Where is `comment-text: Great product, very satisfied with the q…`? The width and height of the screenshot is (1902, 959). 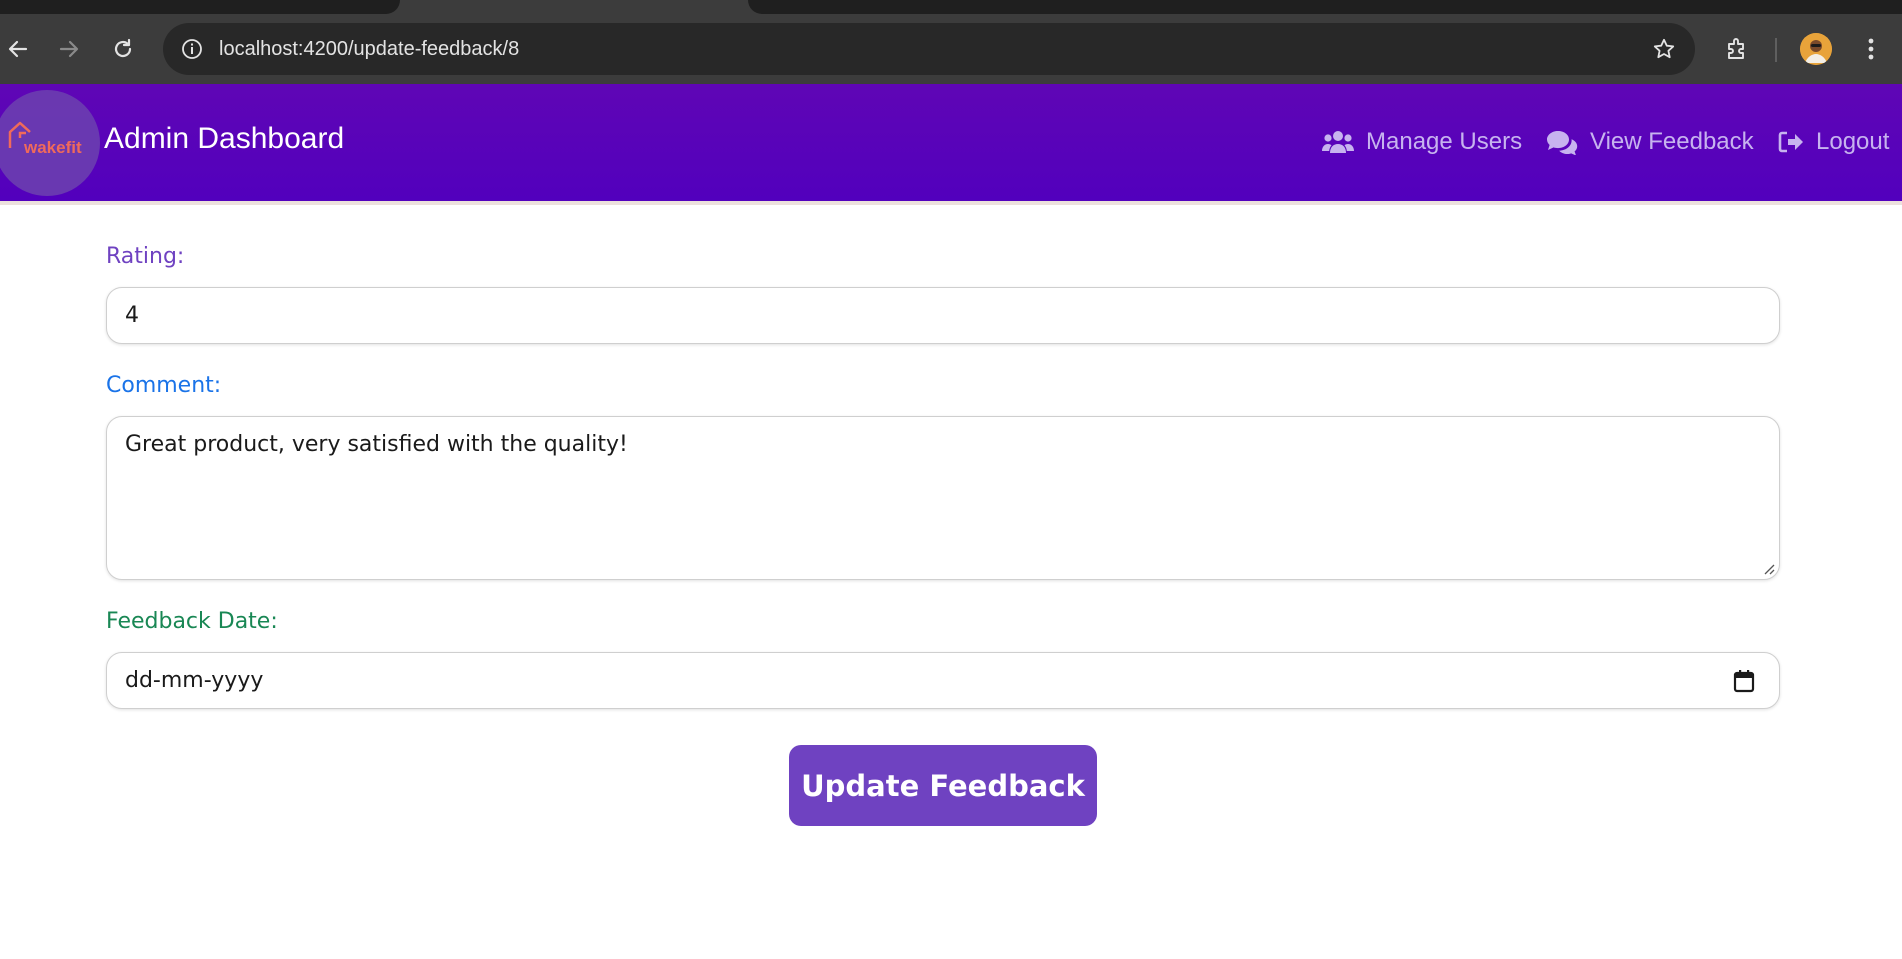
comment-text: Great product, very satisfied with the q… is located at coordinates (376, 444).